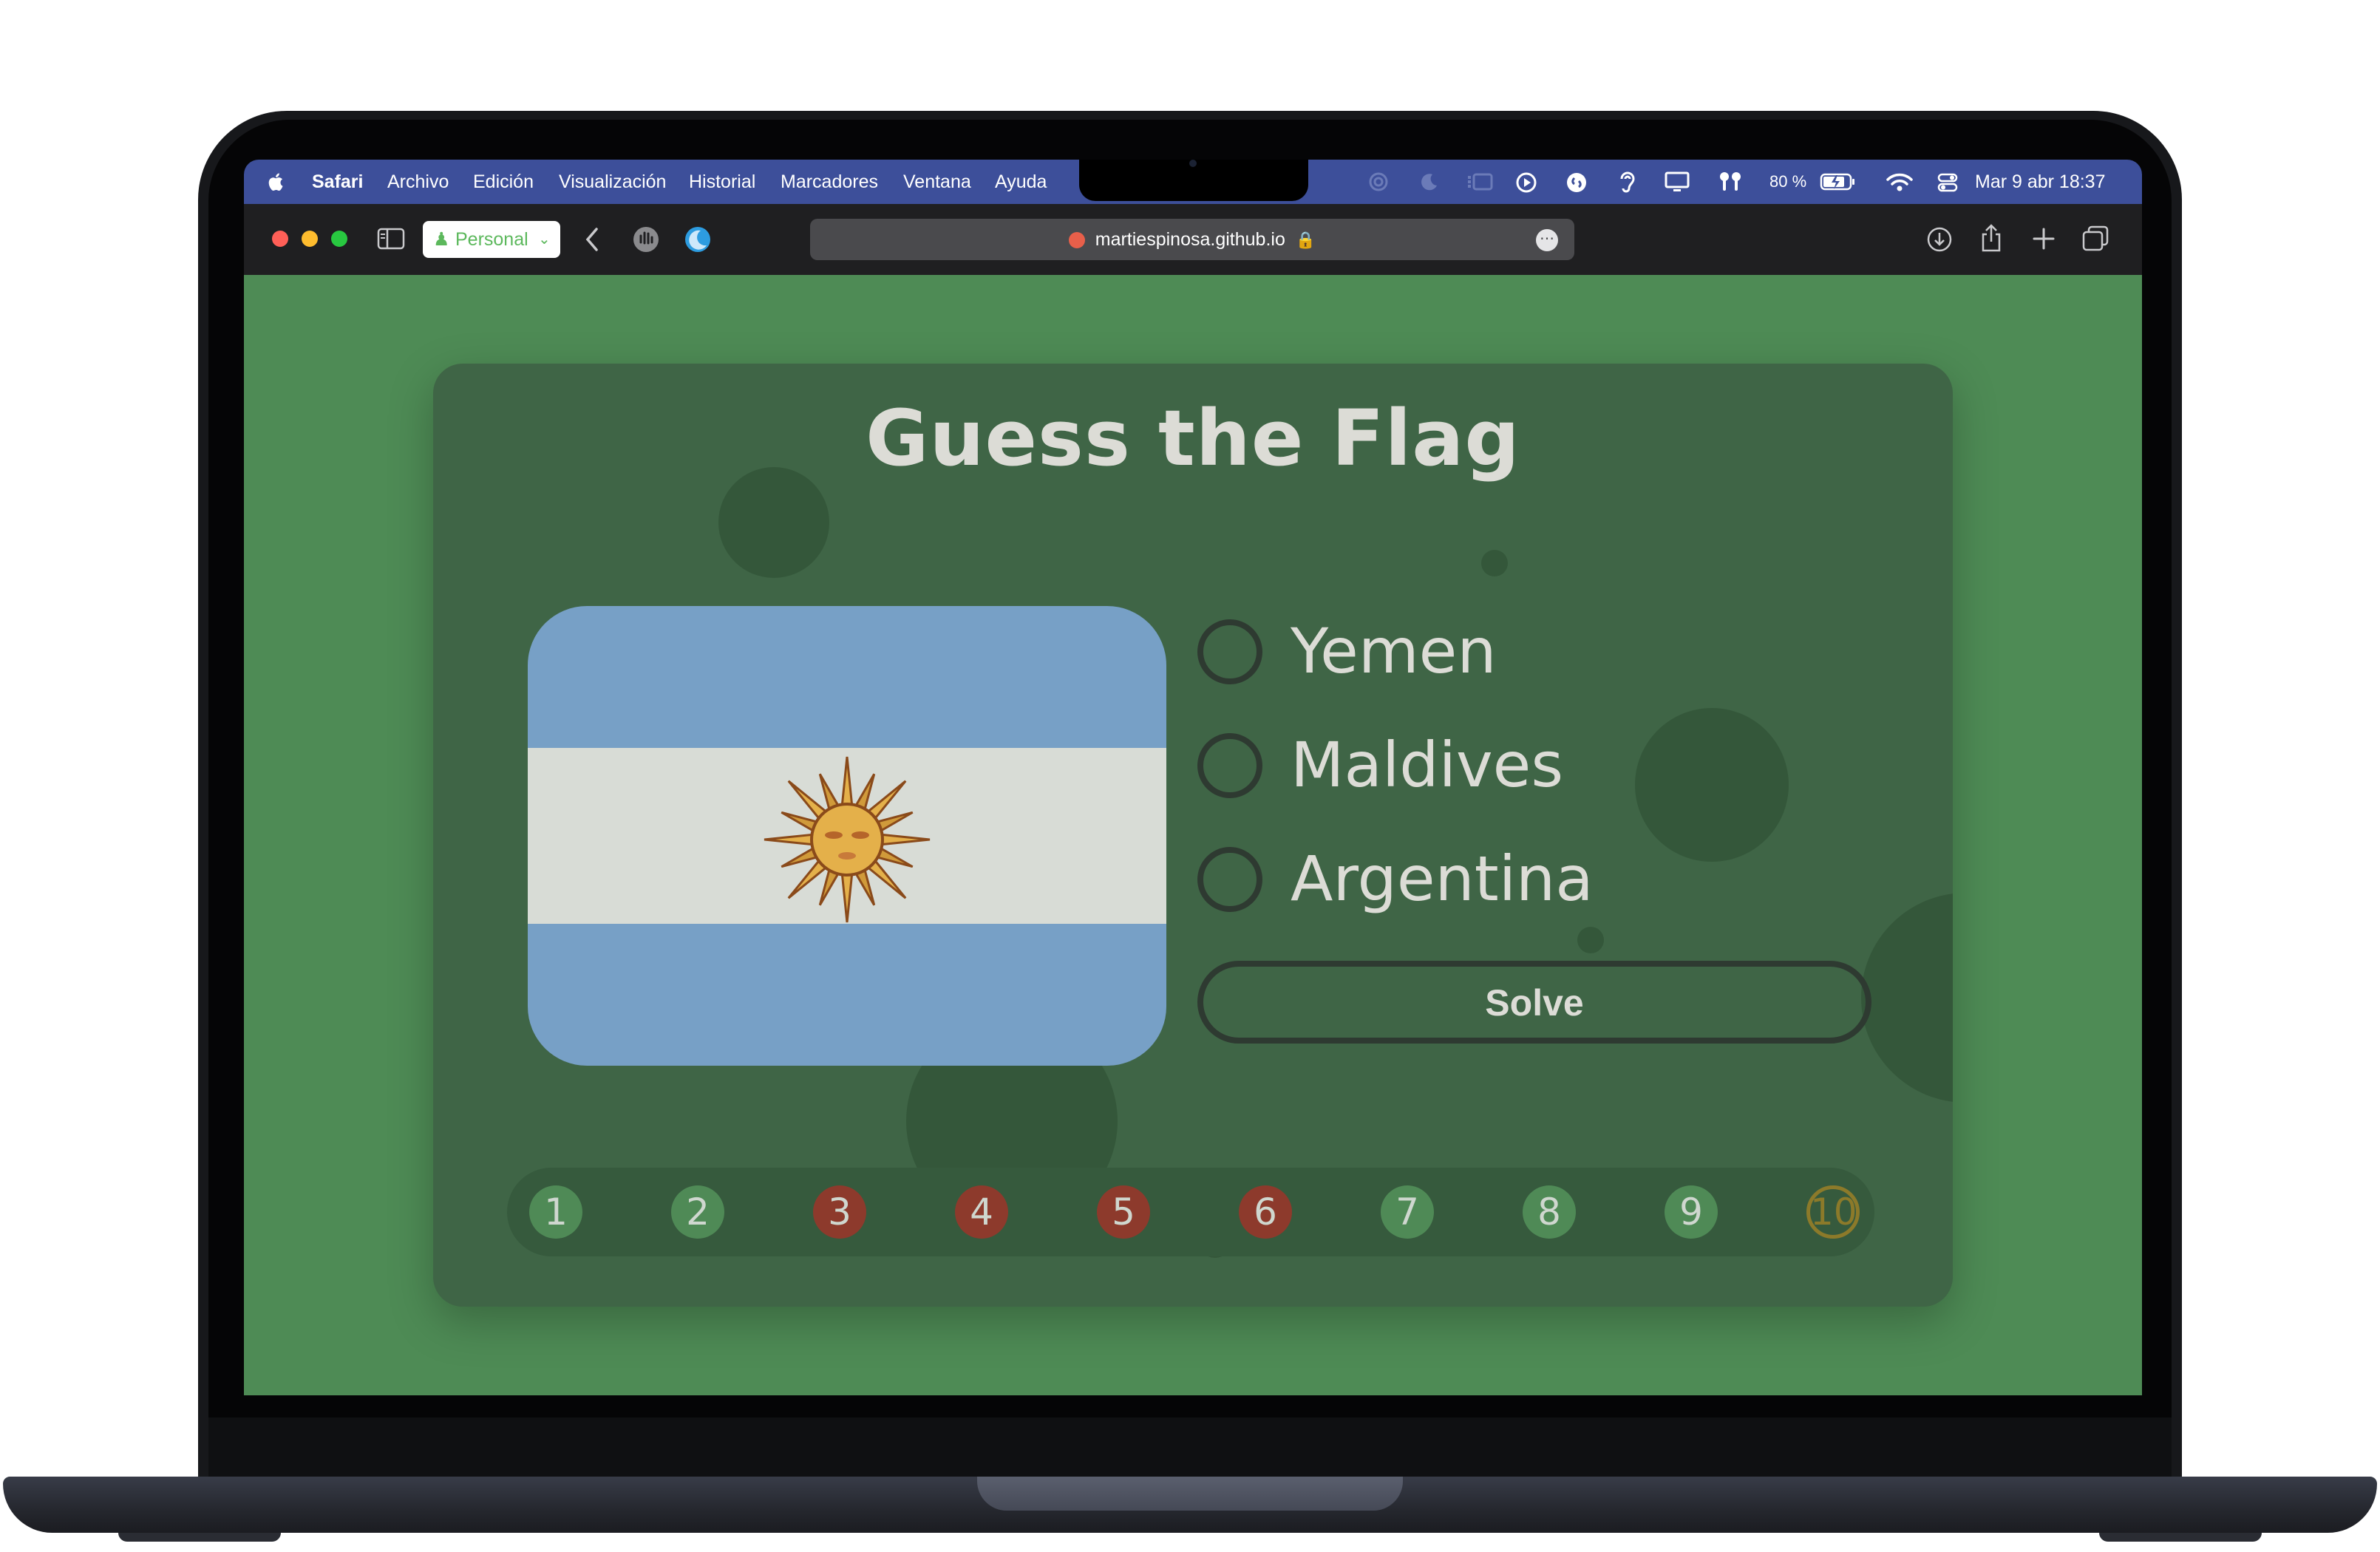 This screenshot has height=1552, width=2380. Describe the element at coordinates (1429, 182) in the screenshot. I see `focus-moon-icon` at that location.